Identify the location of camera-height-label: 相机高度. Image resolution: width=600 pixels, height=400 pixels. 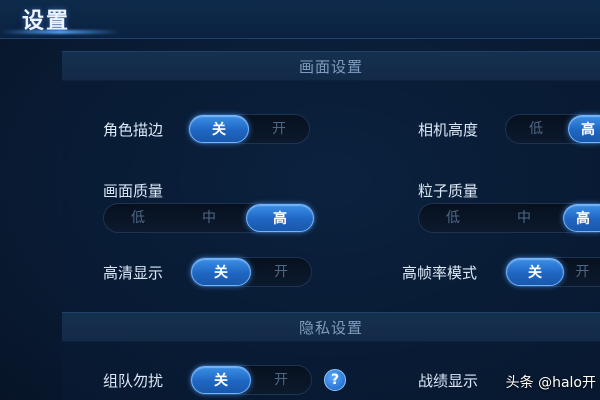
(448, 130).